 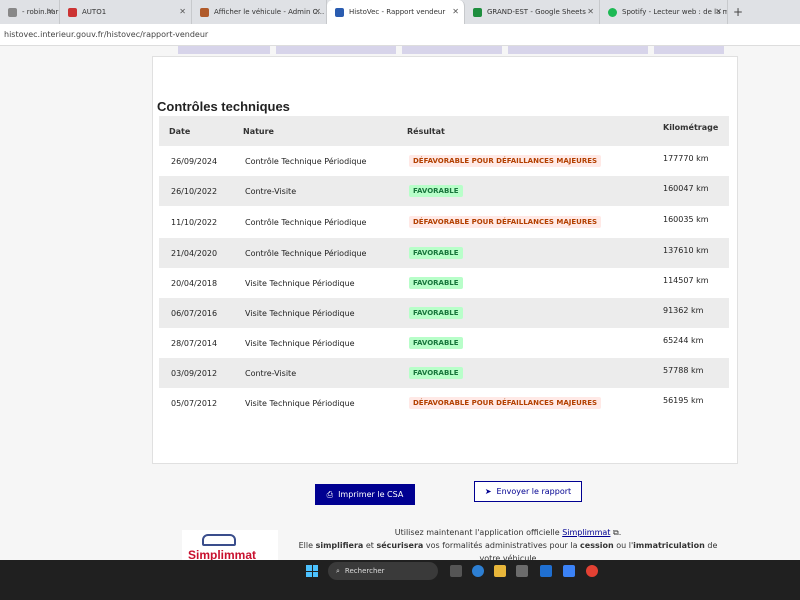 I want to click on cell-date: 26/10/2022, so click(x=194, y=191).